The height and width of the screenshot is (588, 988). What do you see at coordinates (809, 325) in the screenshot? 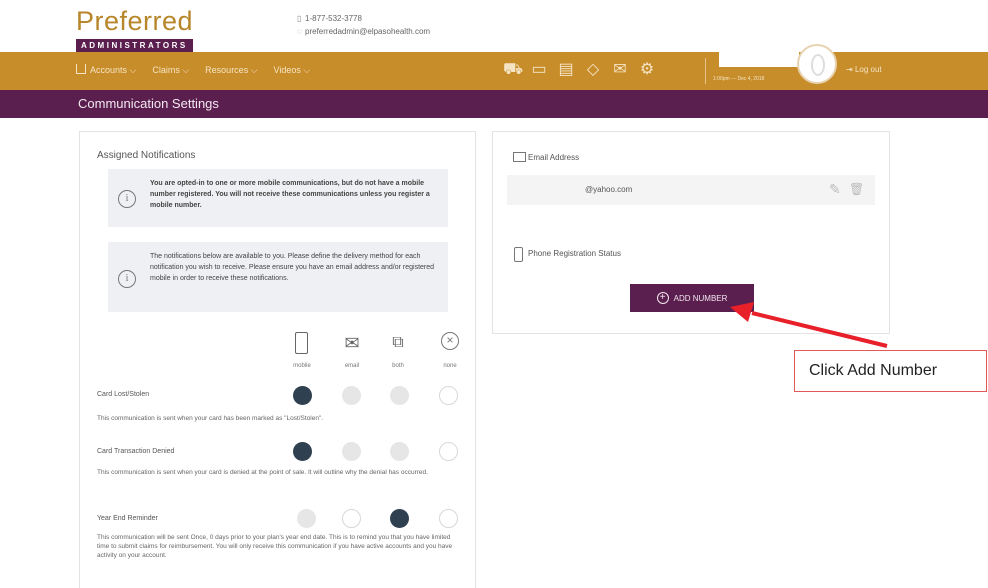
I see `annotation-arrow` at bounding box center [809, 325].